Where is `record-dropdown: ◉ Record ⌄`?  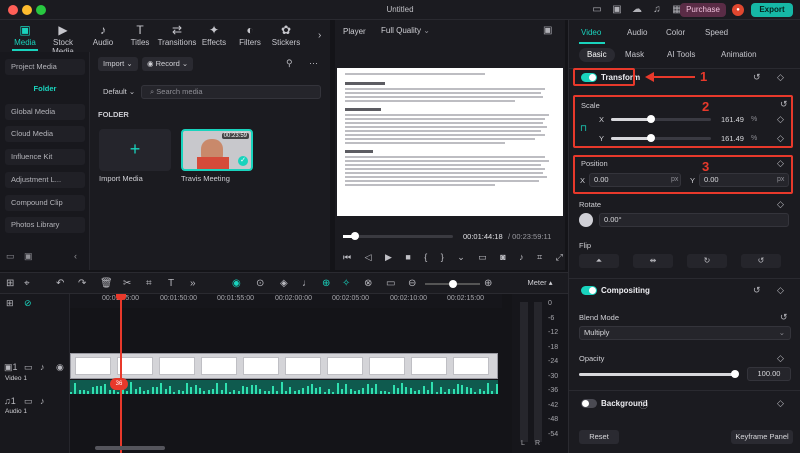 record-dropdown: ◉ Record ⌄ is located at coordinates (168, 64).